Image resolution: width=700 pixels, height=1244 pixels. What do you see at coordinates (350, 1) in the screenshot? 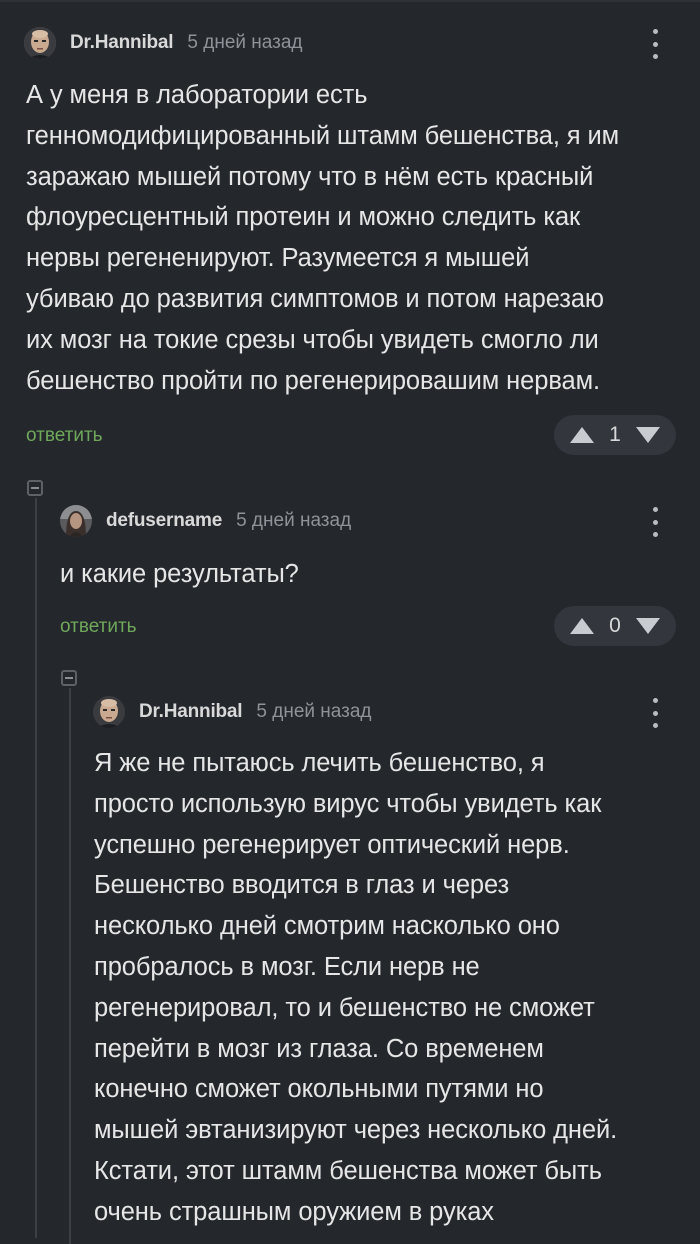
I see `top-divider` at bounding box center [350, 1].